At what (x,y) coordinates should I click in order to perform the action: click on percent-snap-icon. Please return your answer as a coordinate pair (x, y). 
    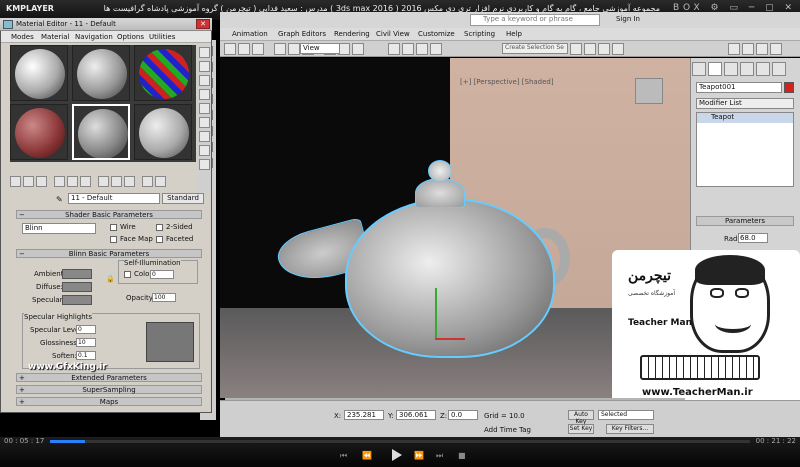
    Looking at the image, I should click on (436, 49).